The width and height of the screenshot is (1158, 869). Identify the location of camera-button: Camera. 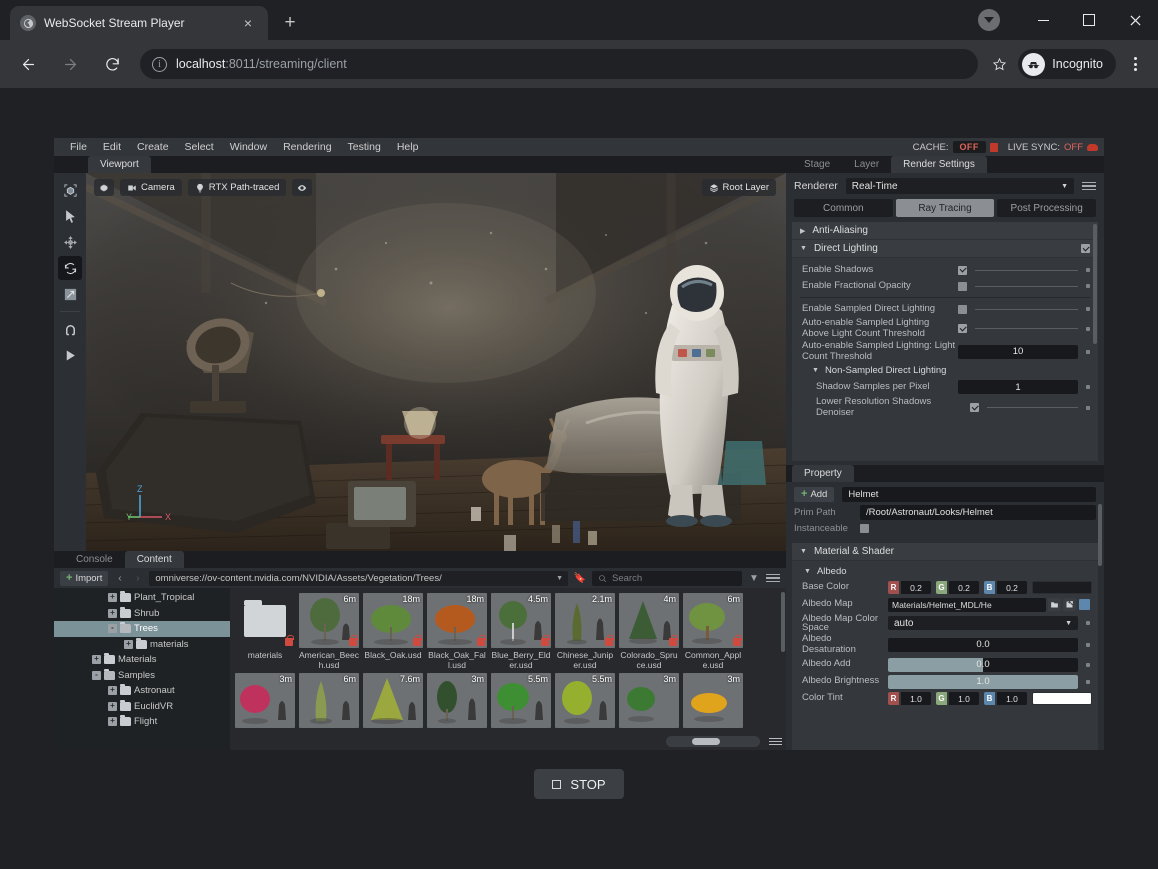
(151, 187).